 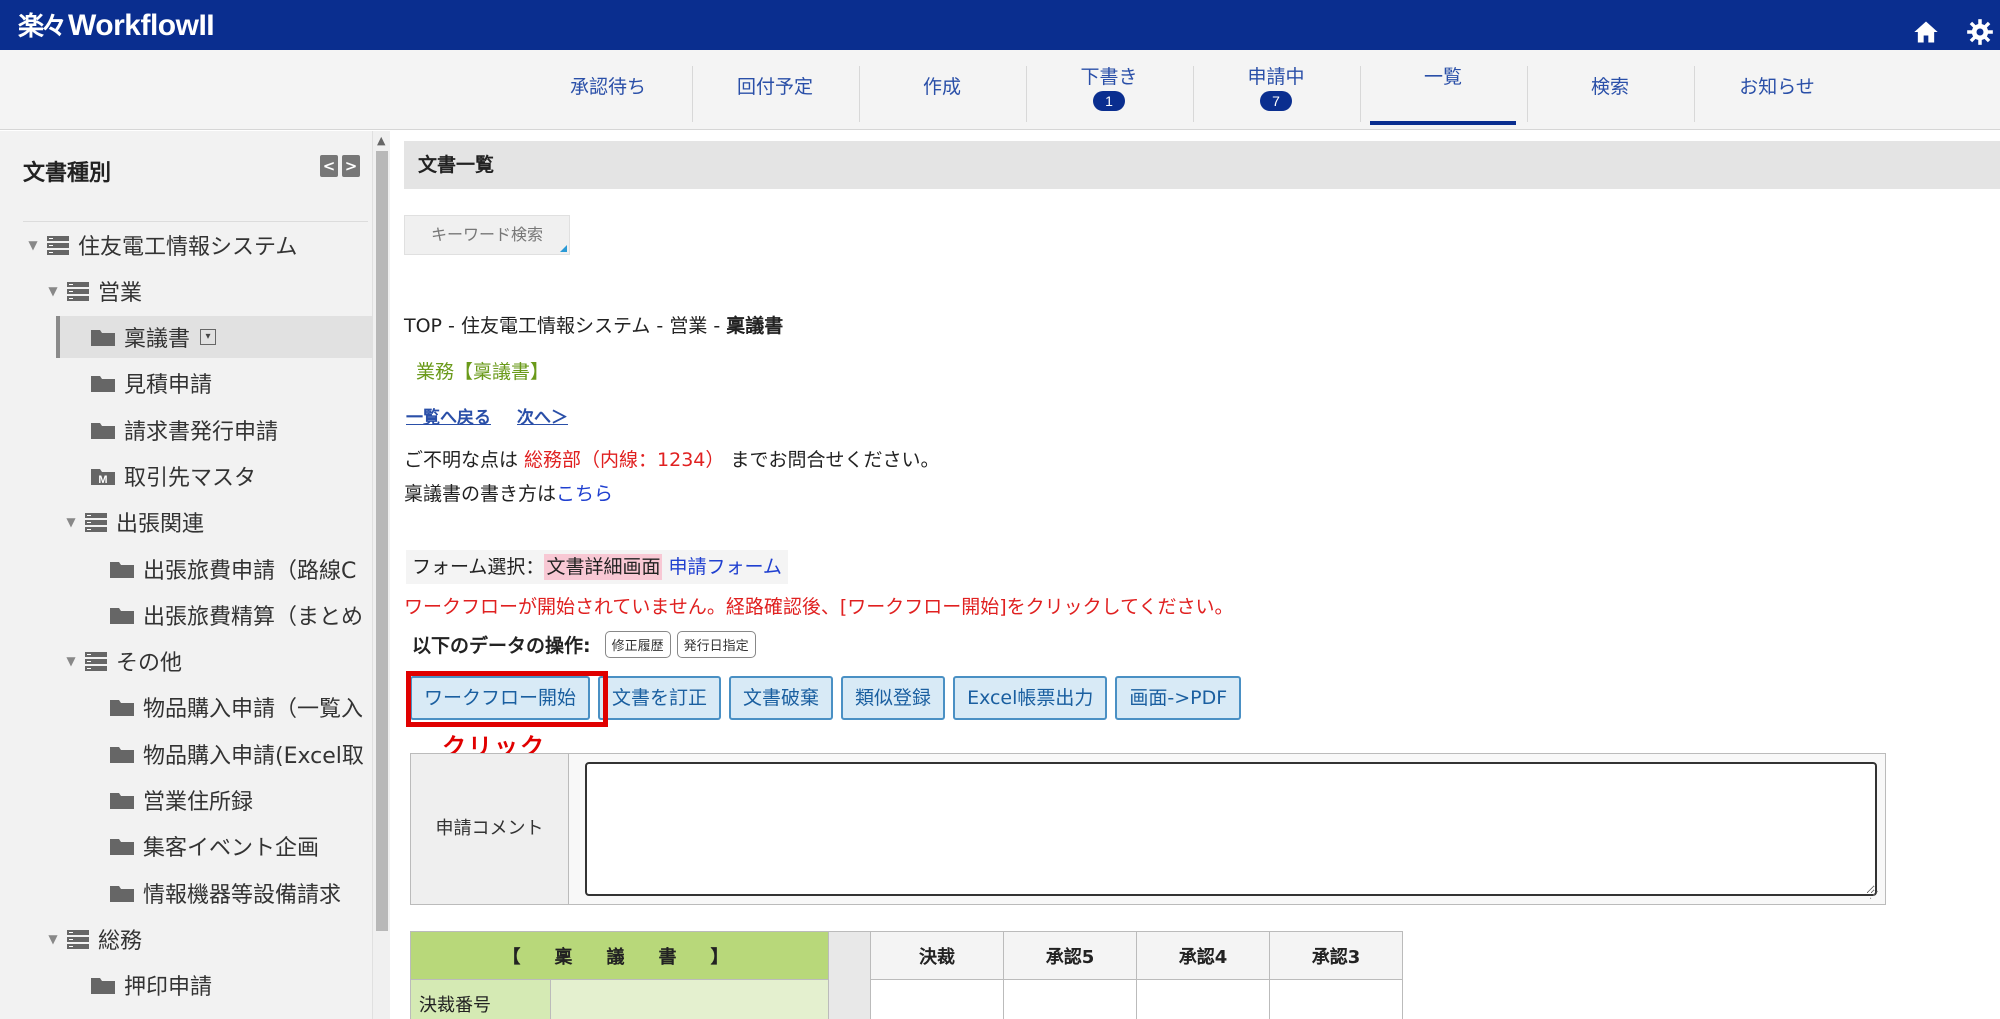 I want to click on tree-item-travel-settlement: 出張旅費精算（まとめ, so click(x=236, y=615).